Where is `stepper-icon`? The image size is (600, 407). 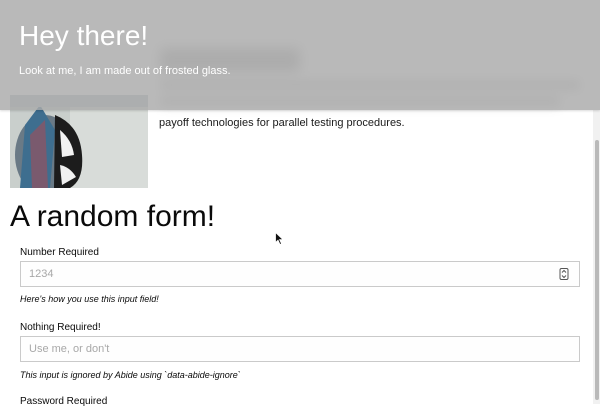 stepper-icon is located at coordinates (564, 274).